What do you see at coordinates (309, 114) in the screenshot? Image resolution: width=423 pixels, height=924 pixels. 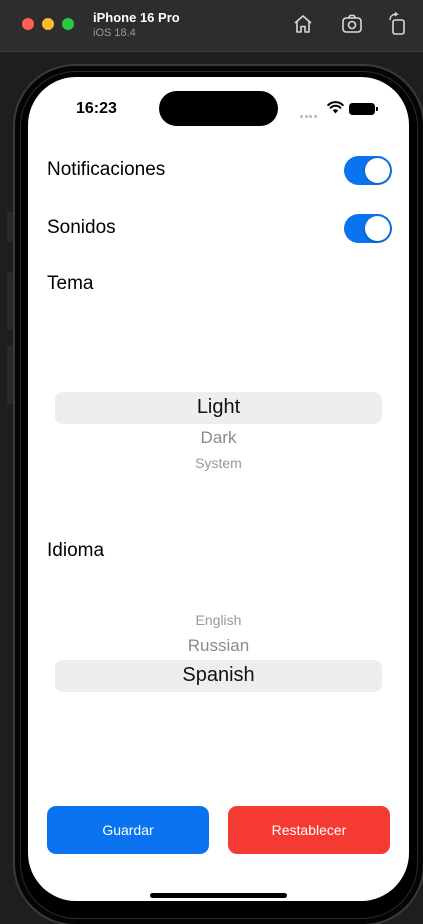 I see `cellular-icon` at bounding box center [309, 114].